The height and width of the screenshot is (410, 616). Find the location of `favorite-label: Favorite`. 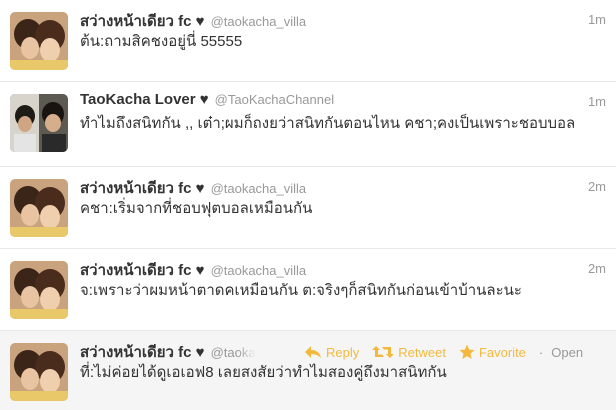

favorite-label: Favorite is located at coordinates (502, 352).